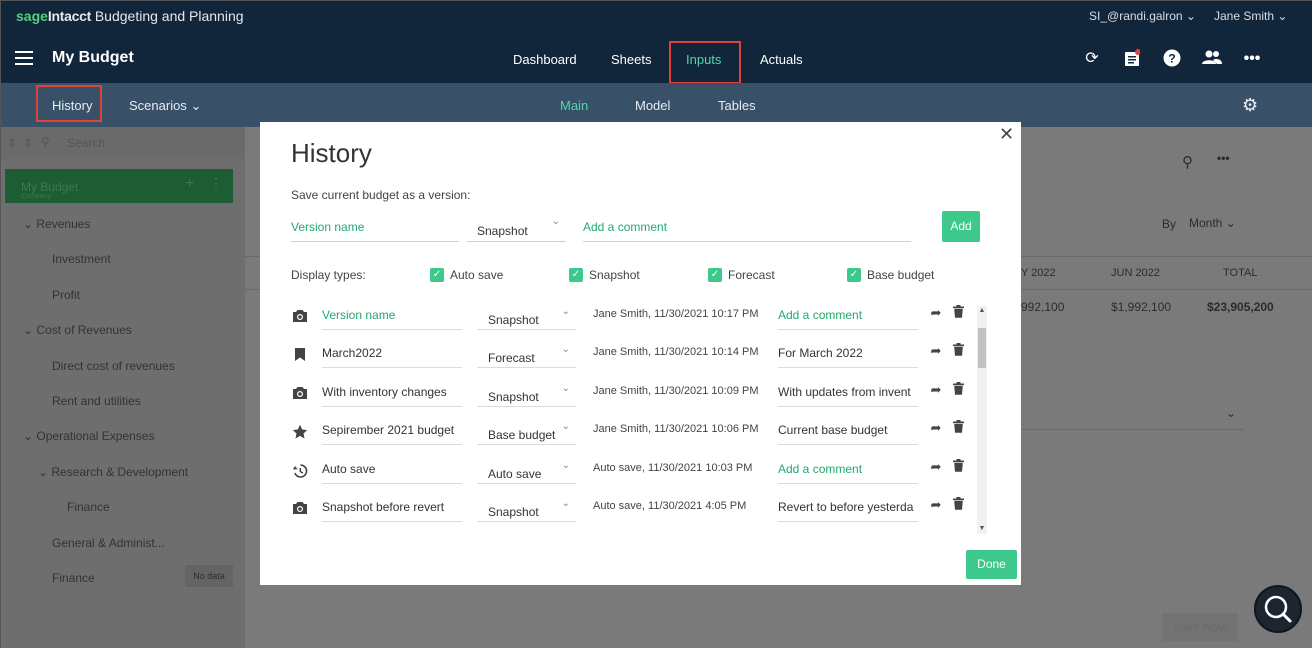 The image size is (1312, 648). What do you see at coordinates (1141, 307) in the screenshot?
I see `cell-jun: $1,992,100` at bounding box center [1141, 307].